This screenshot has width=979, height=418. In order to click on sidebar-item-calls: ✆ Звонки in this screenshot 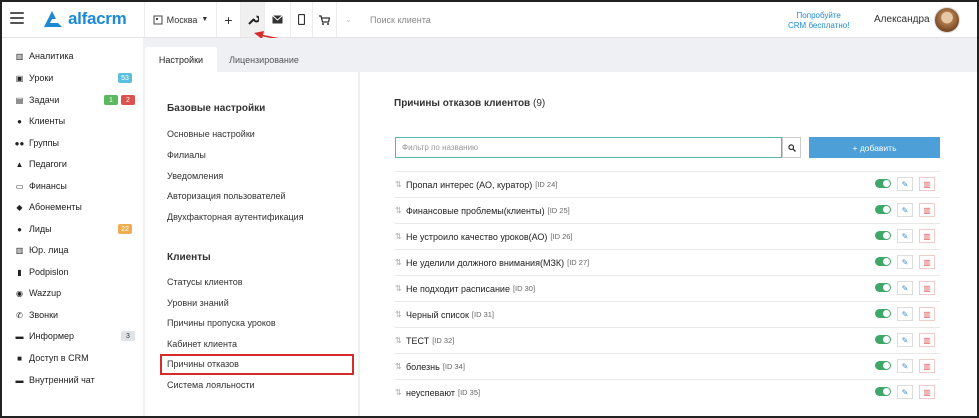, I will do `click(76, 315)`.